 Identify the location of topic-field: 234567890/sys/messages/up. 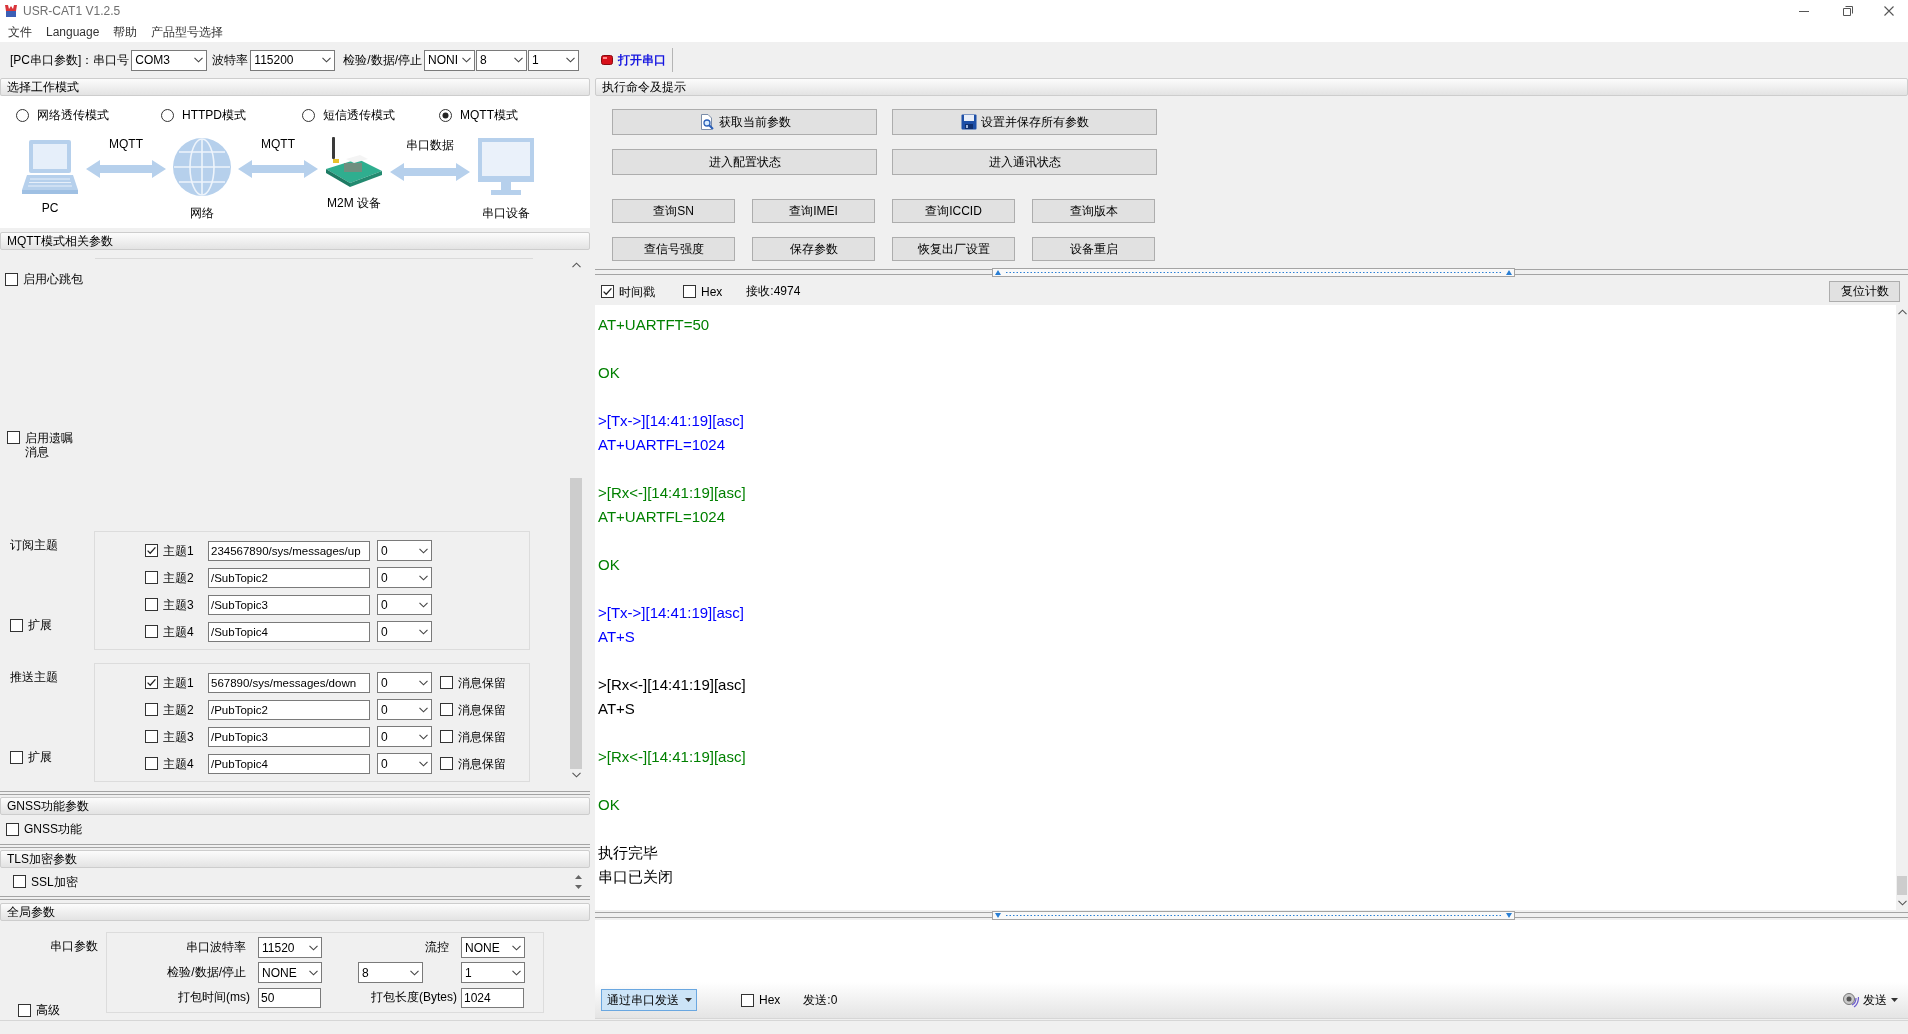
(289, 550).